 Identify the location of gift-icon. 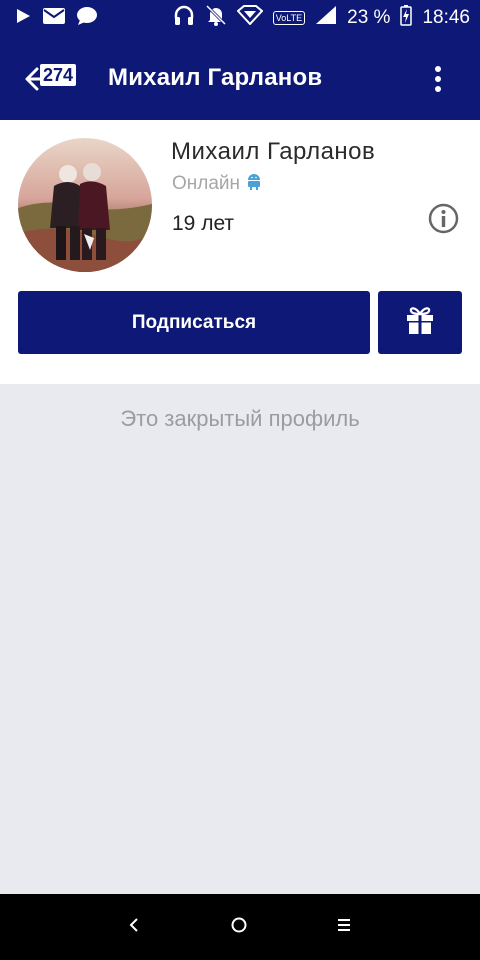
(420, 322).